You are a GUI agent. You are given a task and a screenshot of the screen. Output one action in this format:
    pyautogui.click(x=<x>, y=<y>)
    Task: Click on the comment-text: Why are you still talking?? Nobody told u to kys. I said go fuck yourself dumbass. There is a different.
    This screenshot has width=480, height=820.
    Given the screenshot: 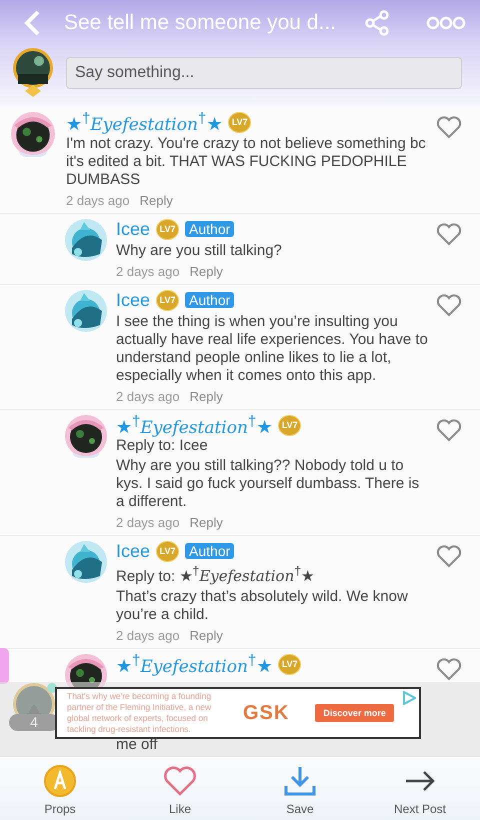 What is the action you would take?
    pyautogui.click(x=268, y=484)
    